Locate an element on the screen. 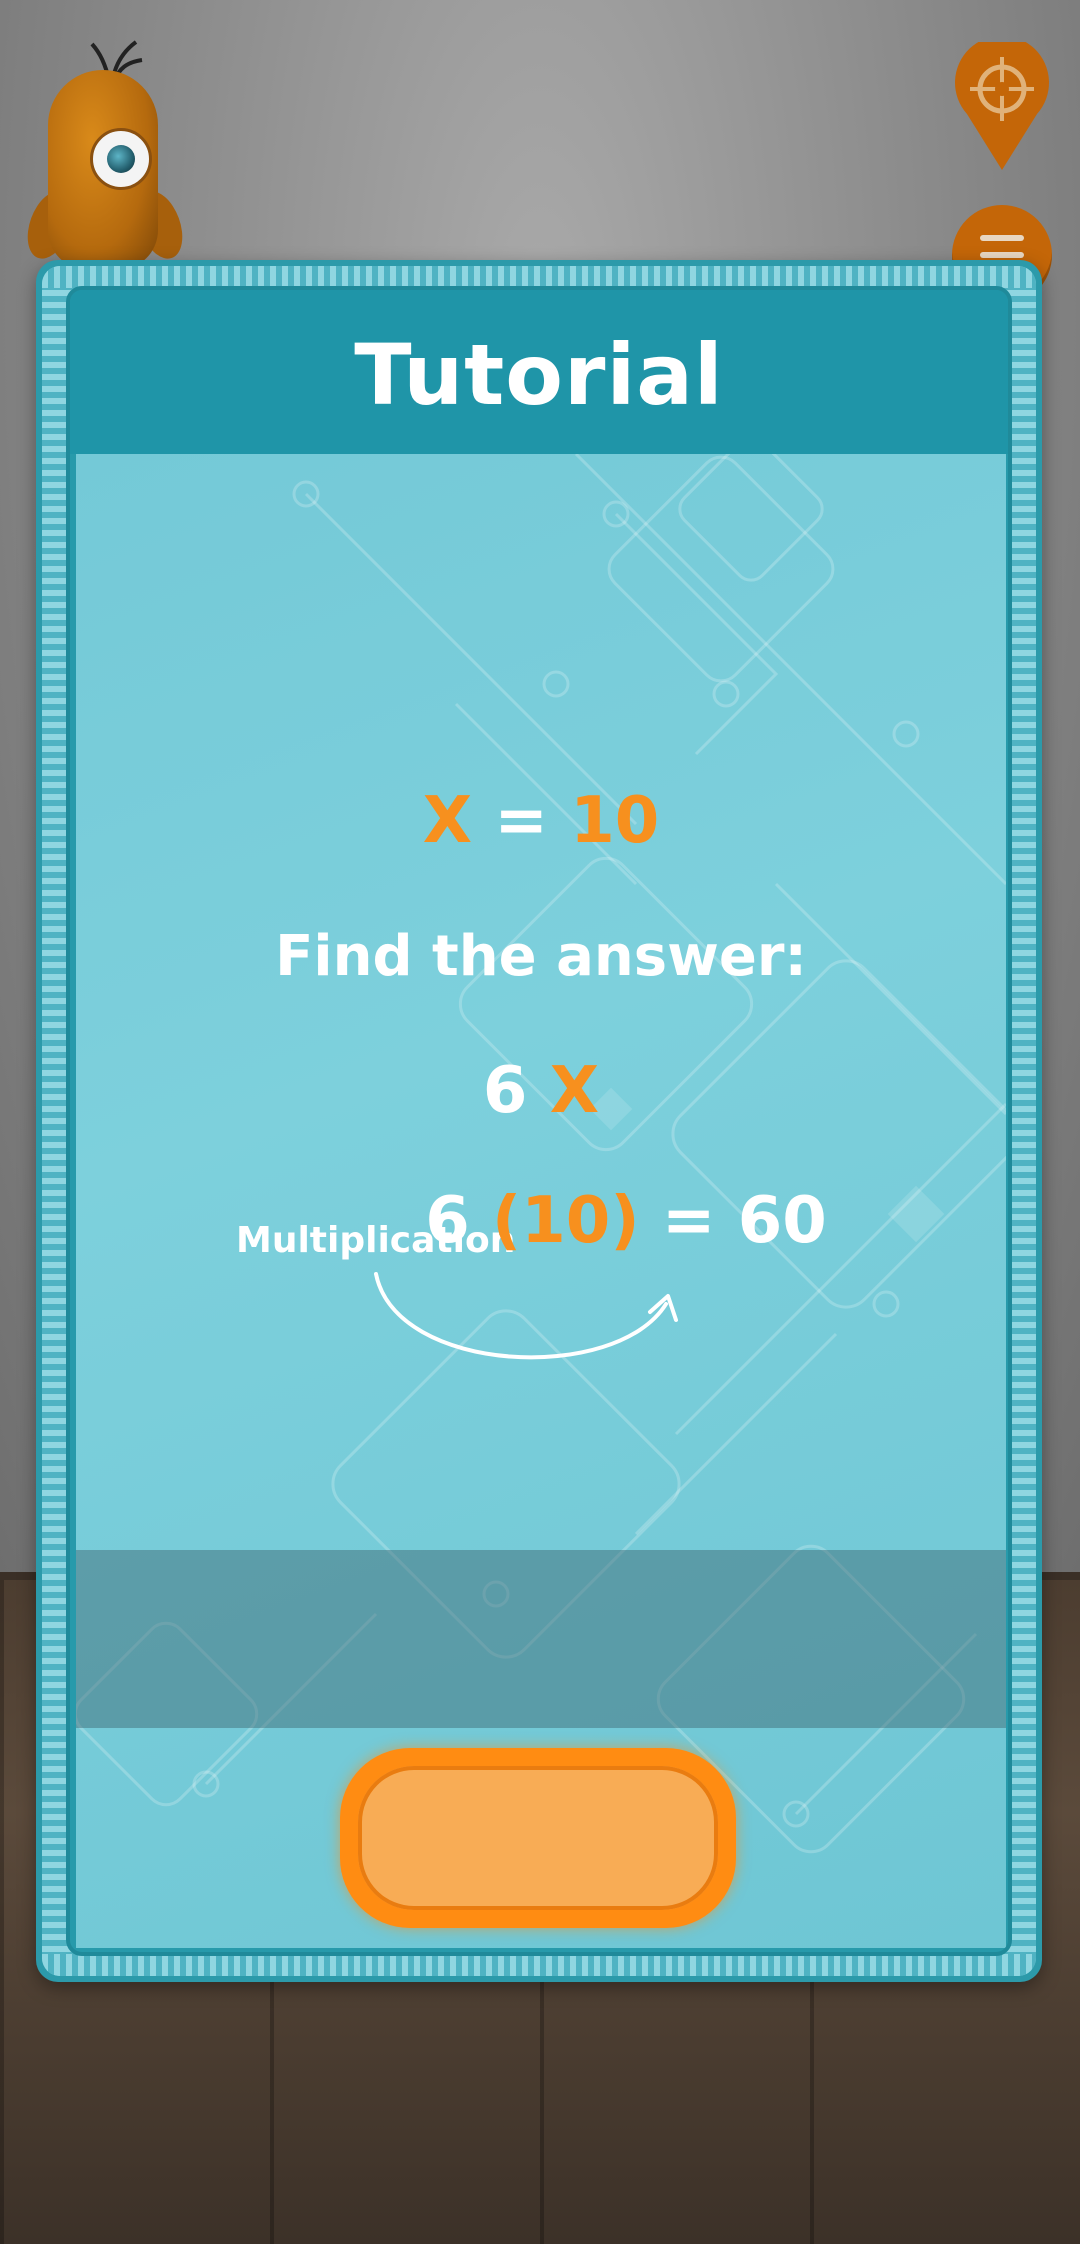 This screenshot has width=1080, height=2244. continue-button is located at coordinates (538, 1838).